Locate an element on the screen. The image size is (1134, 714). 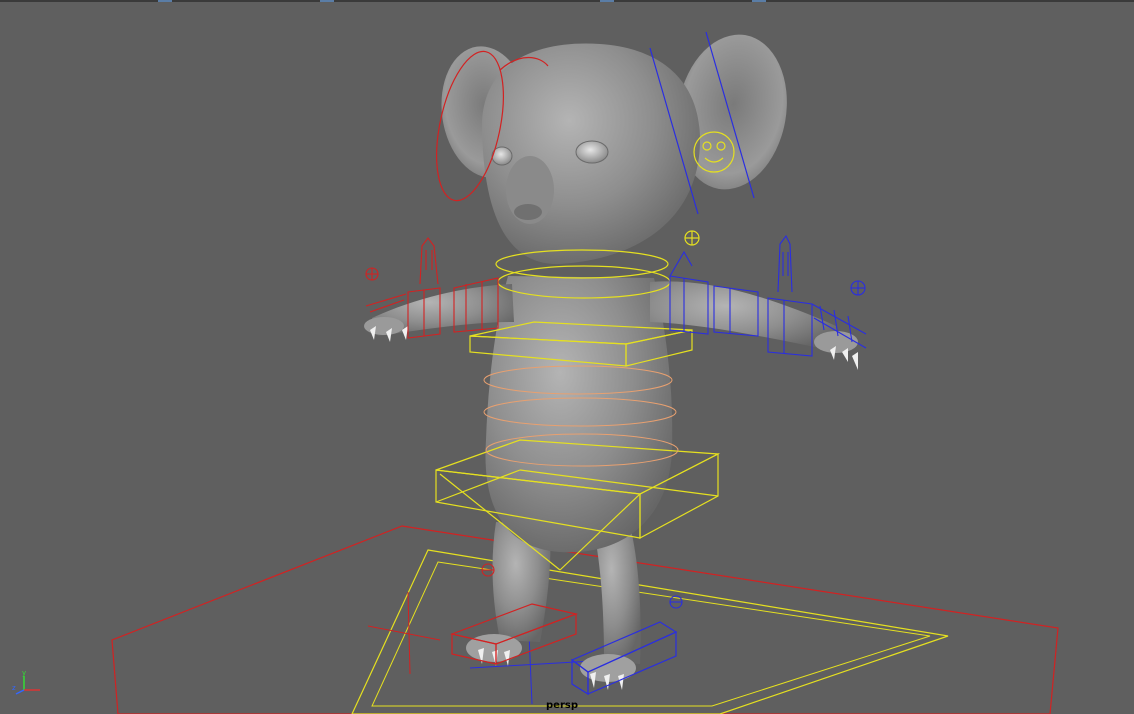
head-aim-ctrl is located at coordinates (692, 238).